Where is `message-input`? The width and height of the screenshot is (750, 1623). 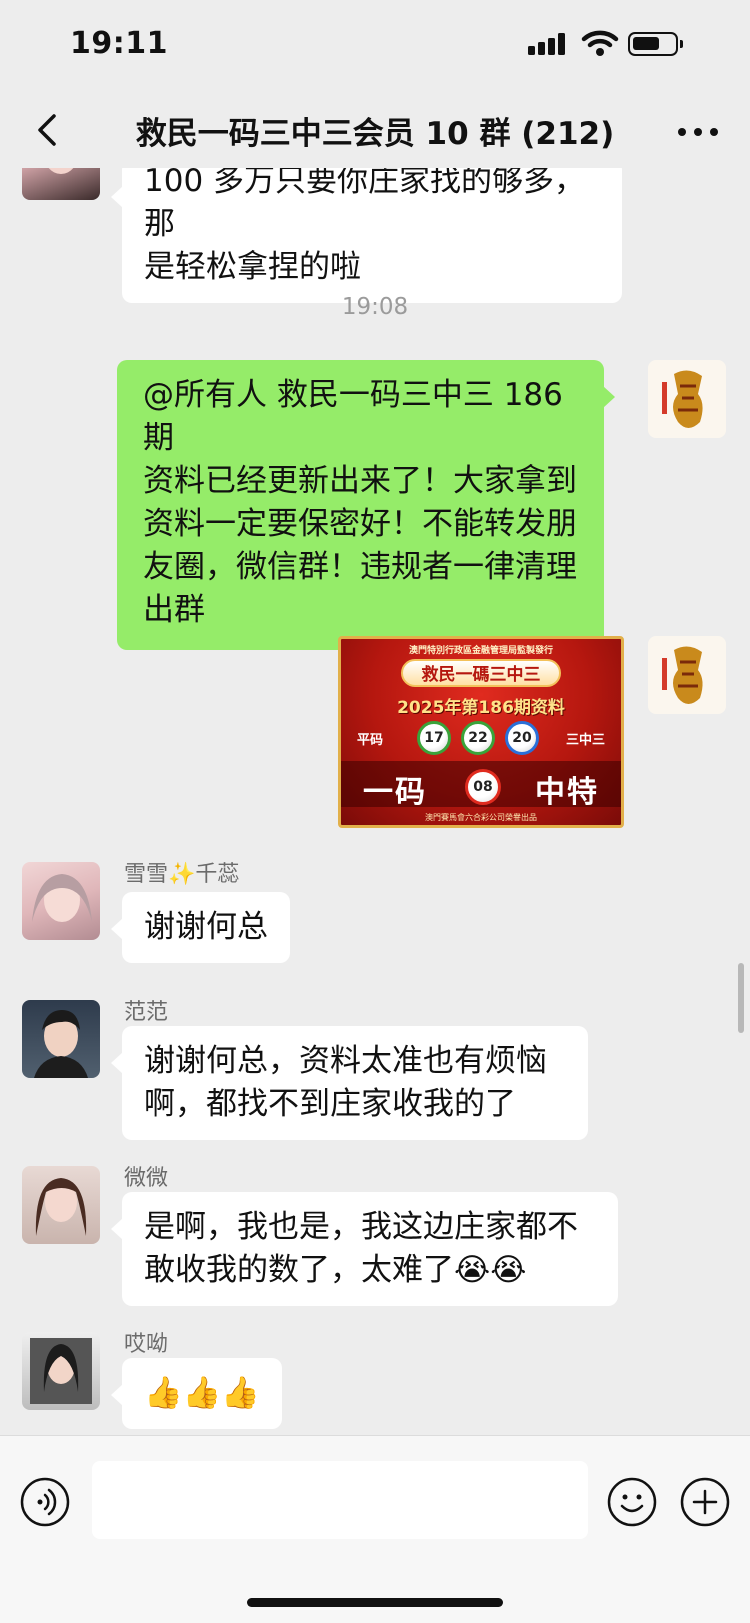 message-input is located at coordinates (340, 1500).